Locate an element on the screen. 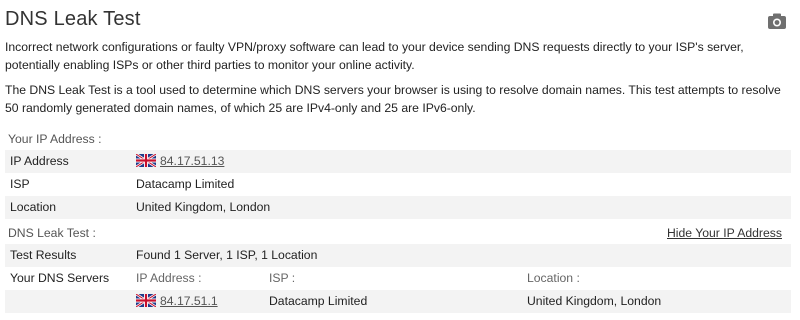 This screenshot has width=800, height=320. dns-server-location: United Kingdom, London is located at coordinates (594, 301).